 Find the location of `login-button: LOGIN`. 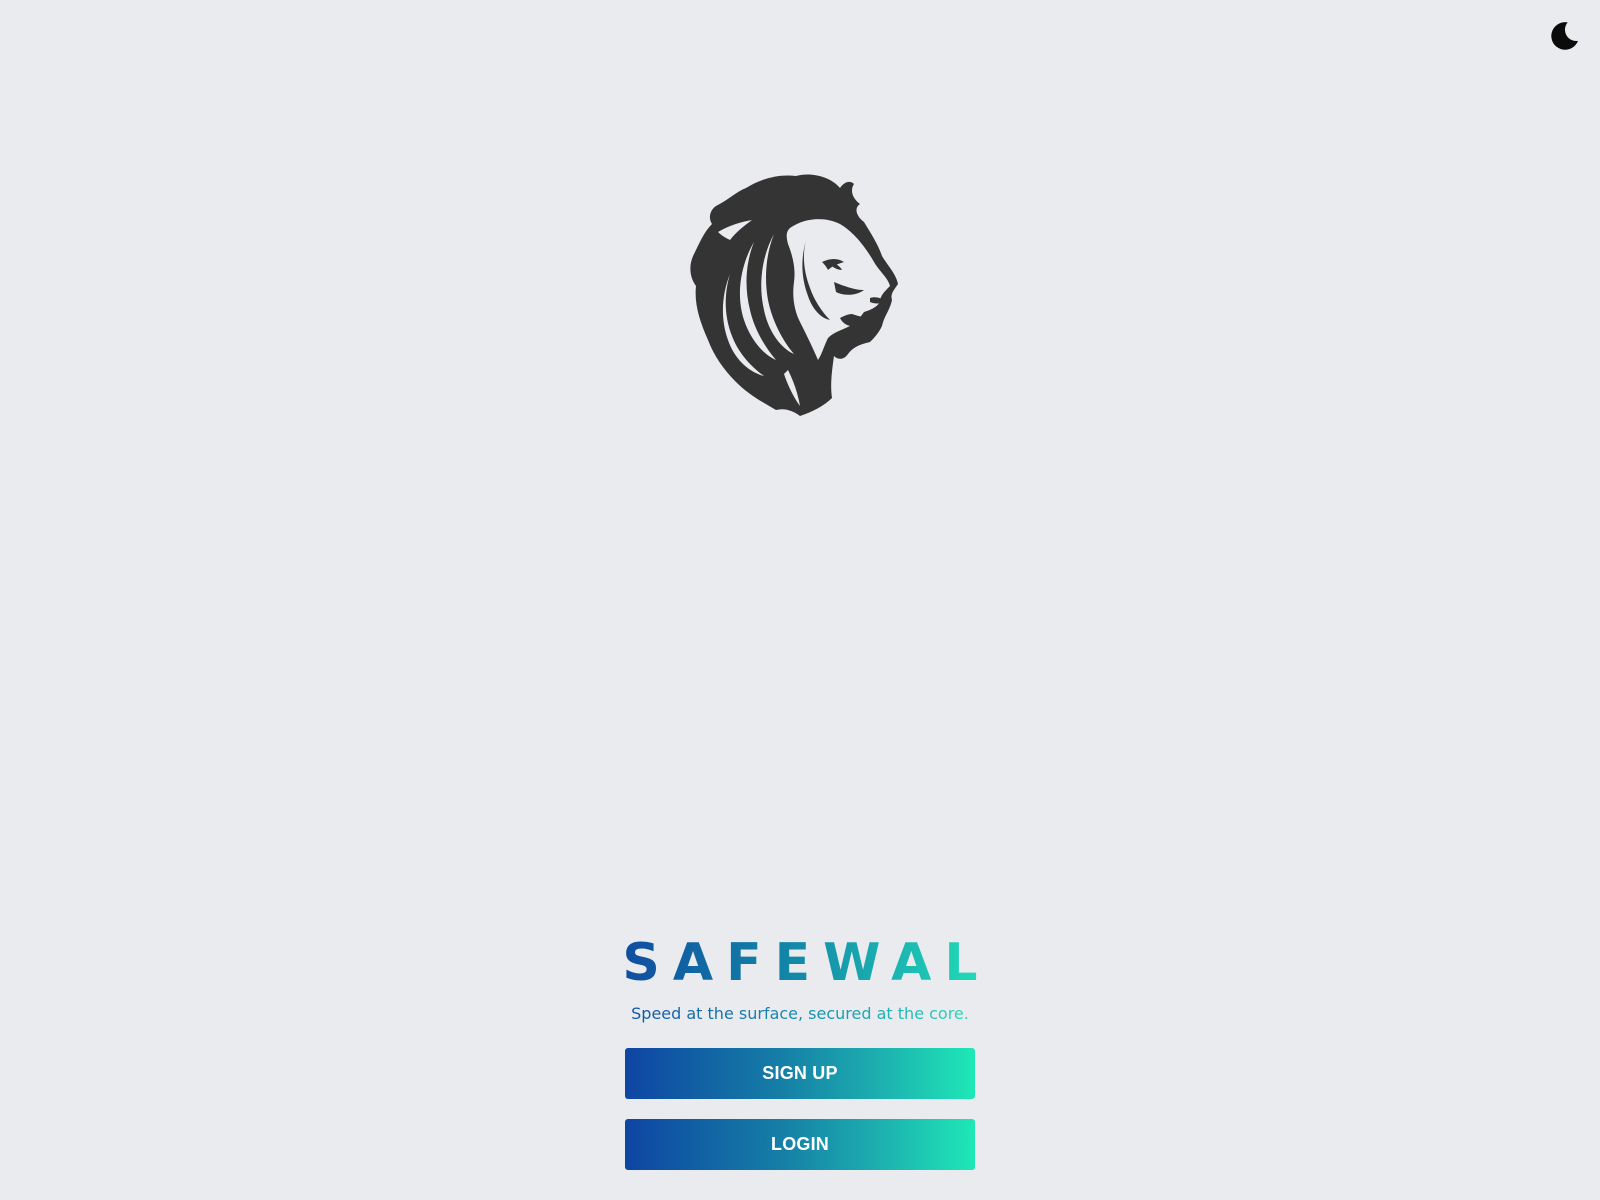

login-button: LOGIN is located at coordinates (800, 1144).